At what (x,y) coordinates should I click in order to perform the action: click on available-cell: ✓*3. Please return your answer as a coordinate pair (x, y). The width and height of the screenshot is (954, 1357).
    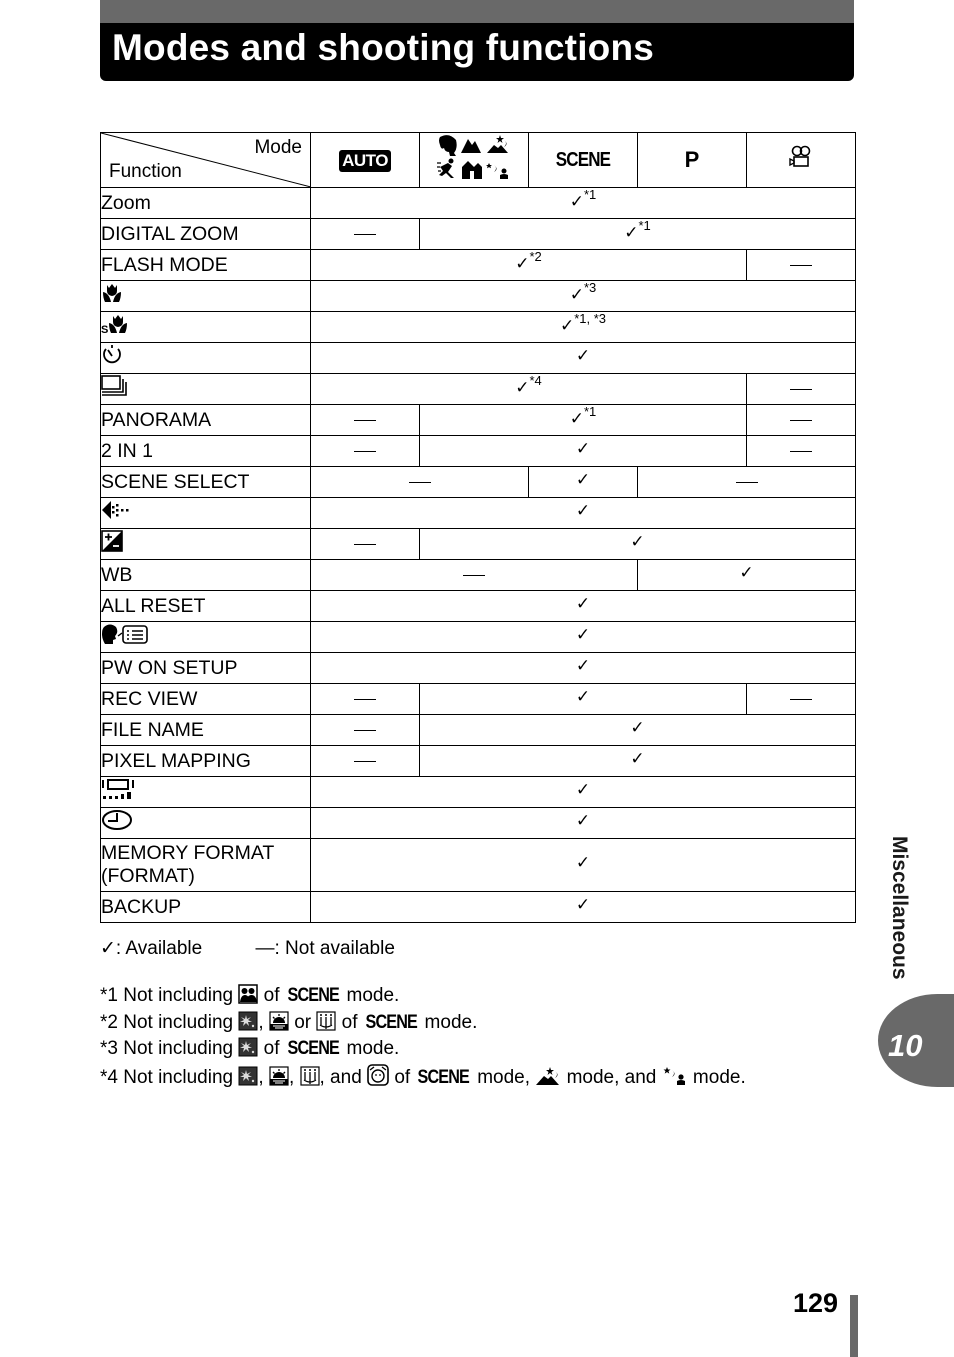
    Looking at the image, I should click on (583, 296).